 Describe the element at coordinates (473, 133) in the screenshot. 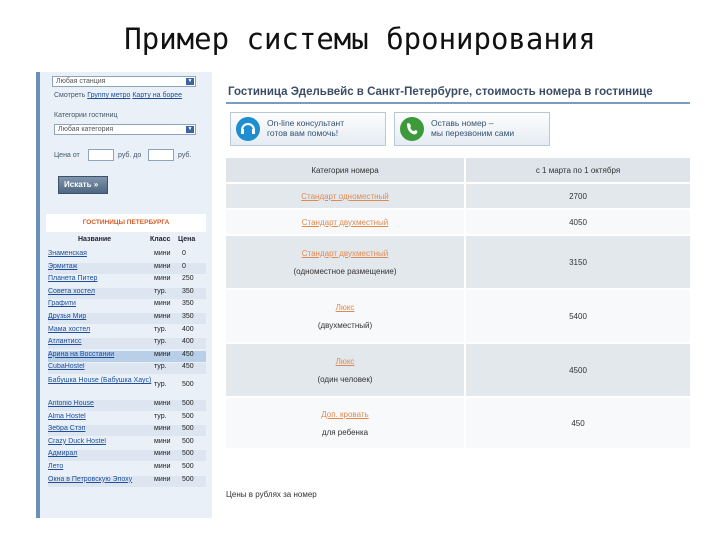

I see `callback-line2: мы перезвоним сами` at that location.